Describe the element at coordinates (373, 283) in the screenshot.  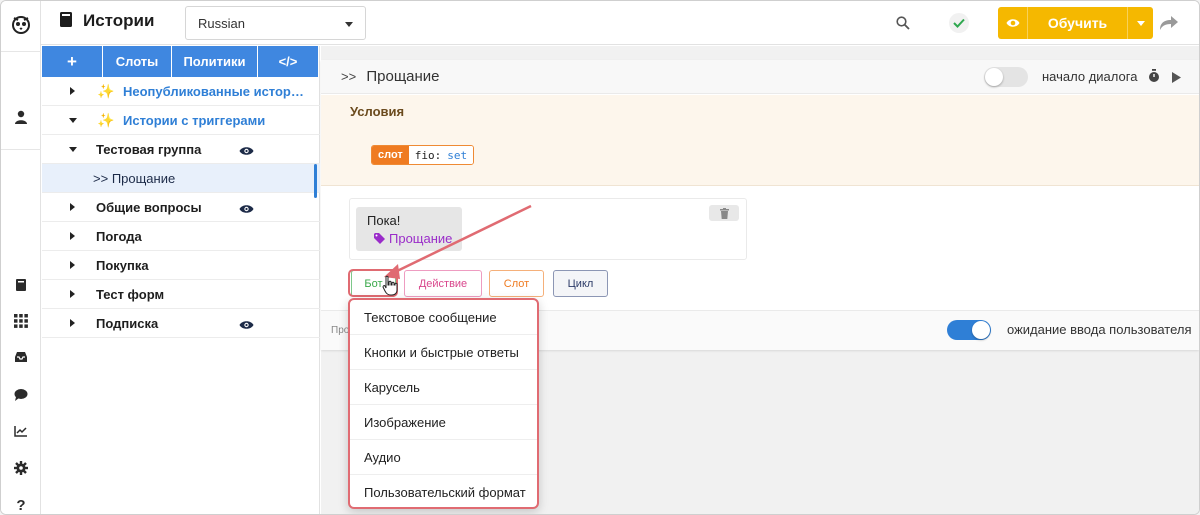
I see `bot-button-highlight` at that location.